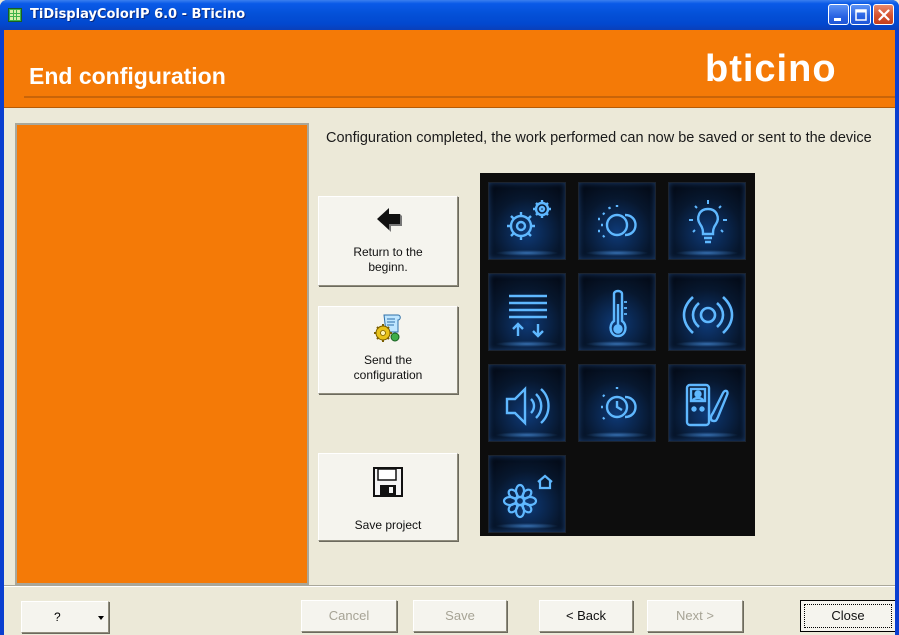 The height and width of the screenshot is (635, 899). Describe the element at coordinates (617, 221) in the screenshot. I see `scenario-light-icon` at that location.